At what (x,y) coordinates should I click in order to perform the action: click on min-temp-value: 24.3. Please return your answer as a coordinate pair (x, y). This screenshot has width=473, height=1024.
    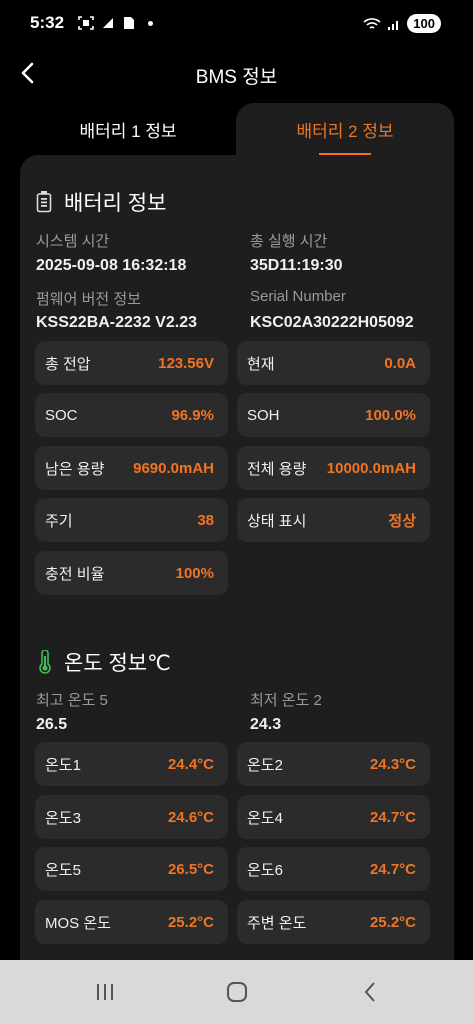
    Looking at the image, I should click on (266, 724).